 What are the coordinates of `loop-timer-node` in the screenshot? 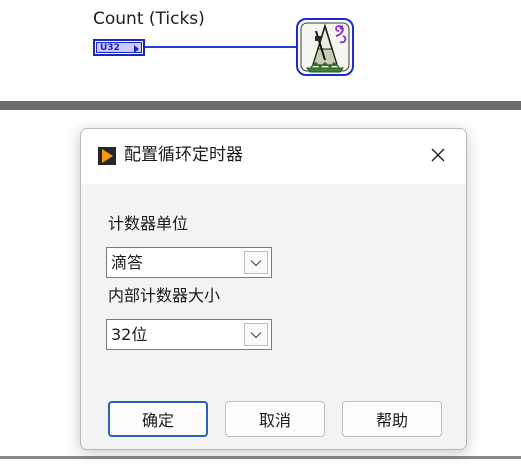 It's located at (325, 47).